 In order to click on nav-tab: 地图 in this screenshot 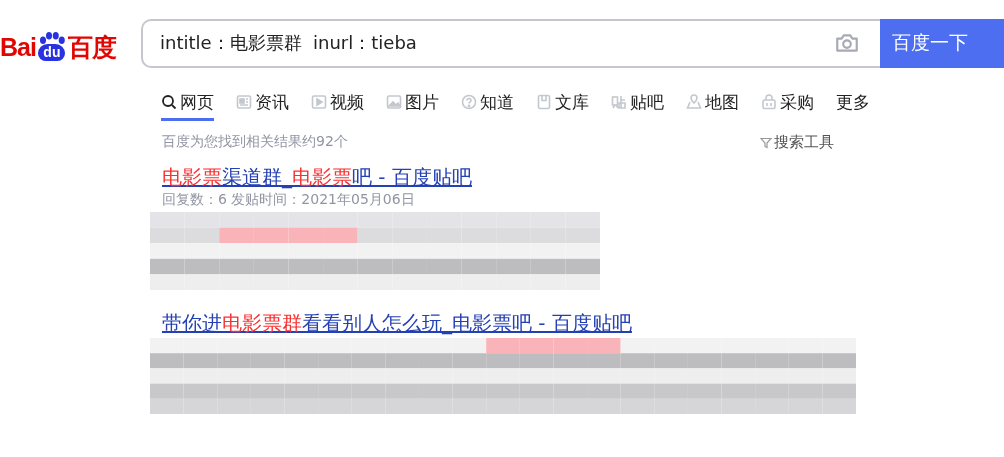, I will do `click(712, 103)`.